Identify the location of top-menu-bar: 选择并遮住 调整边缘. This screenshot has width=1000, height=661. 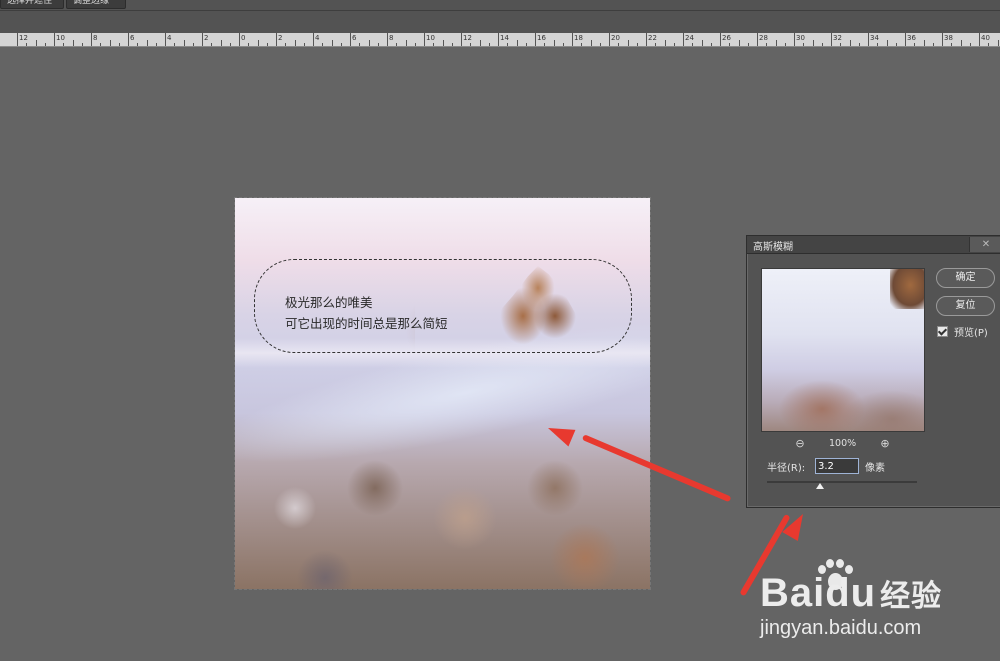
(500, 5).